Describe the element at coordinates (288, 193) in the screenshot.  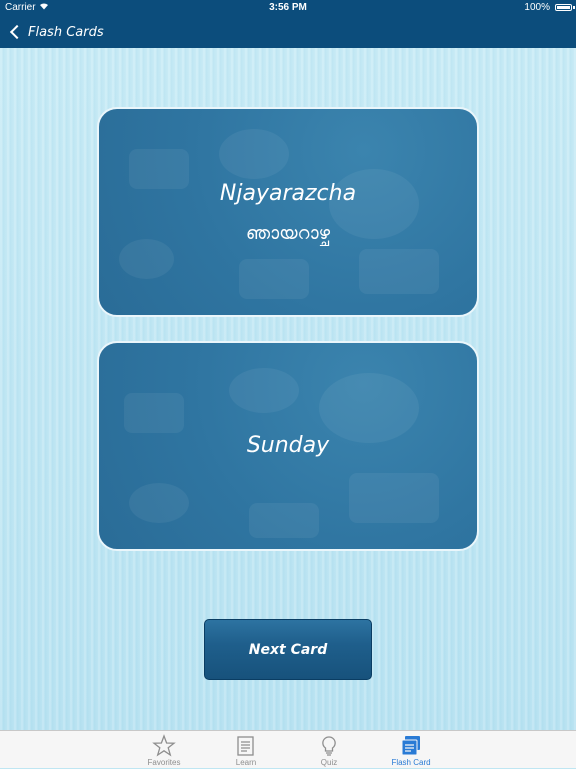
I see `card-transliteration: Njayarazcha` at that location.